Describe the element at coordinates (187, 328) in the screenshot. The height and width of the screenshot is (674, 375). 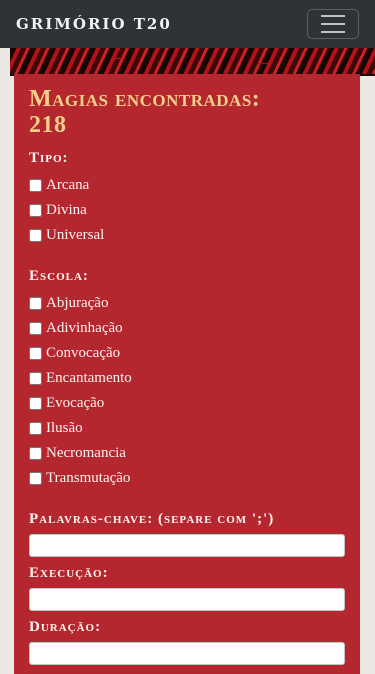
I see `escola-option: Adivinhação` at that location.